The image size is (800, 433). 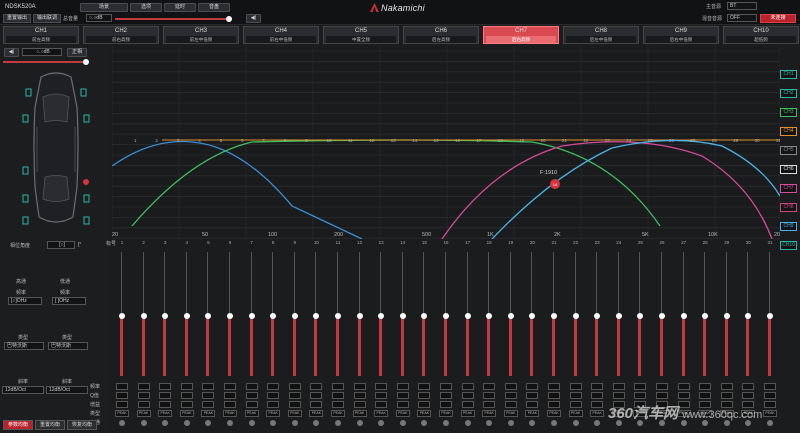 I want to click on lp-slope-select: 12dB/Oct, so click(x=67, y=390).